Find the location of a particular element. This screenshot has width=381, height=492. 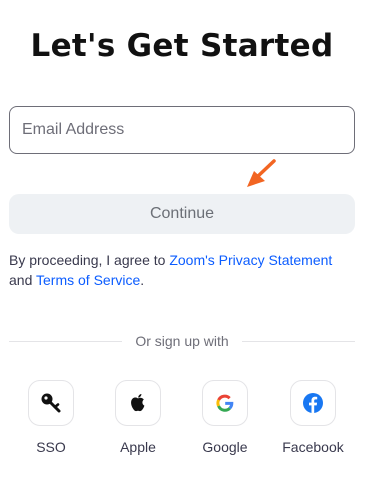

key-icon is located at coordinates (51, 403).